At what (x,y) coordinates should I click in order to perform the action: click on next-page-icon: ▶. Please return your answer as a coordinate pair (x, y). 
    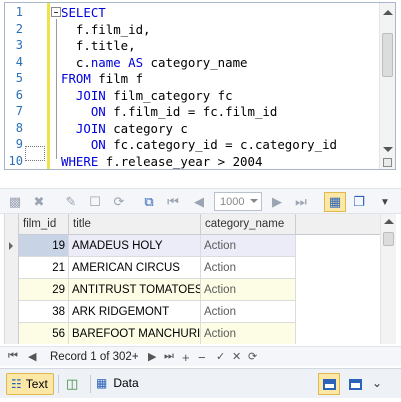
    Looking at the image, I should click on (277, 202).